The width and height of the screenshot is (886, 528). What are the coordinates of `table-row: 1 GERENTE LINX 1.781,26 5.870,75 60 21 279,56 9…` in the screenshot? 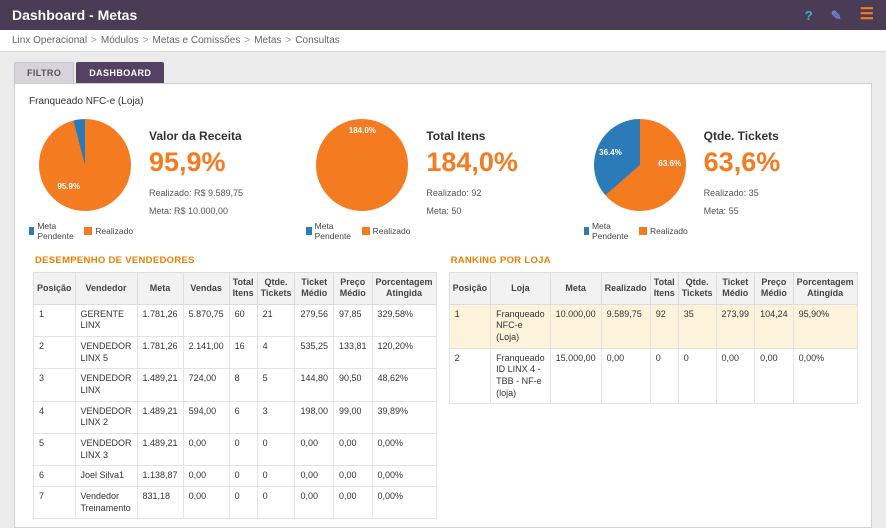 It's located at (235, 320).